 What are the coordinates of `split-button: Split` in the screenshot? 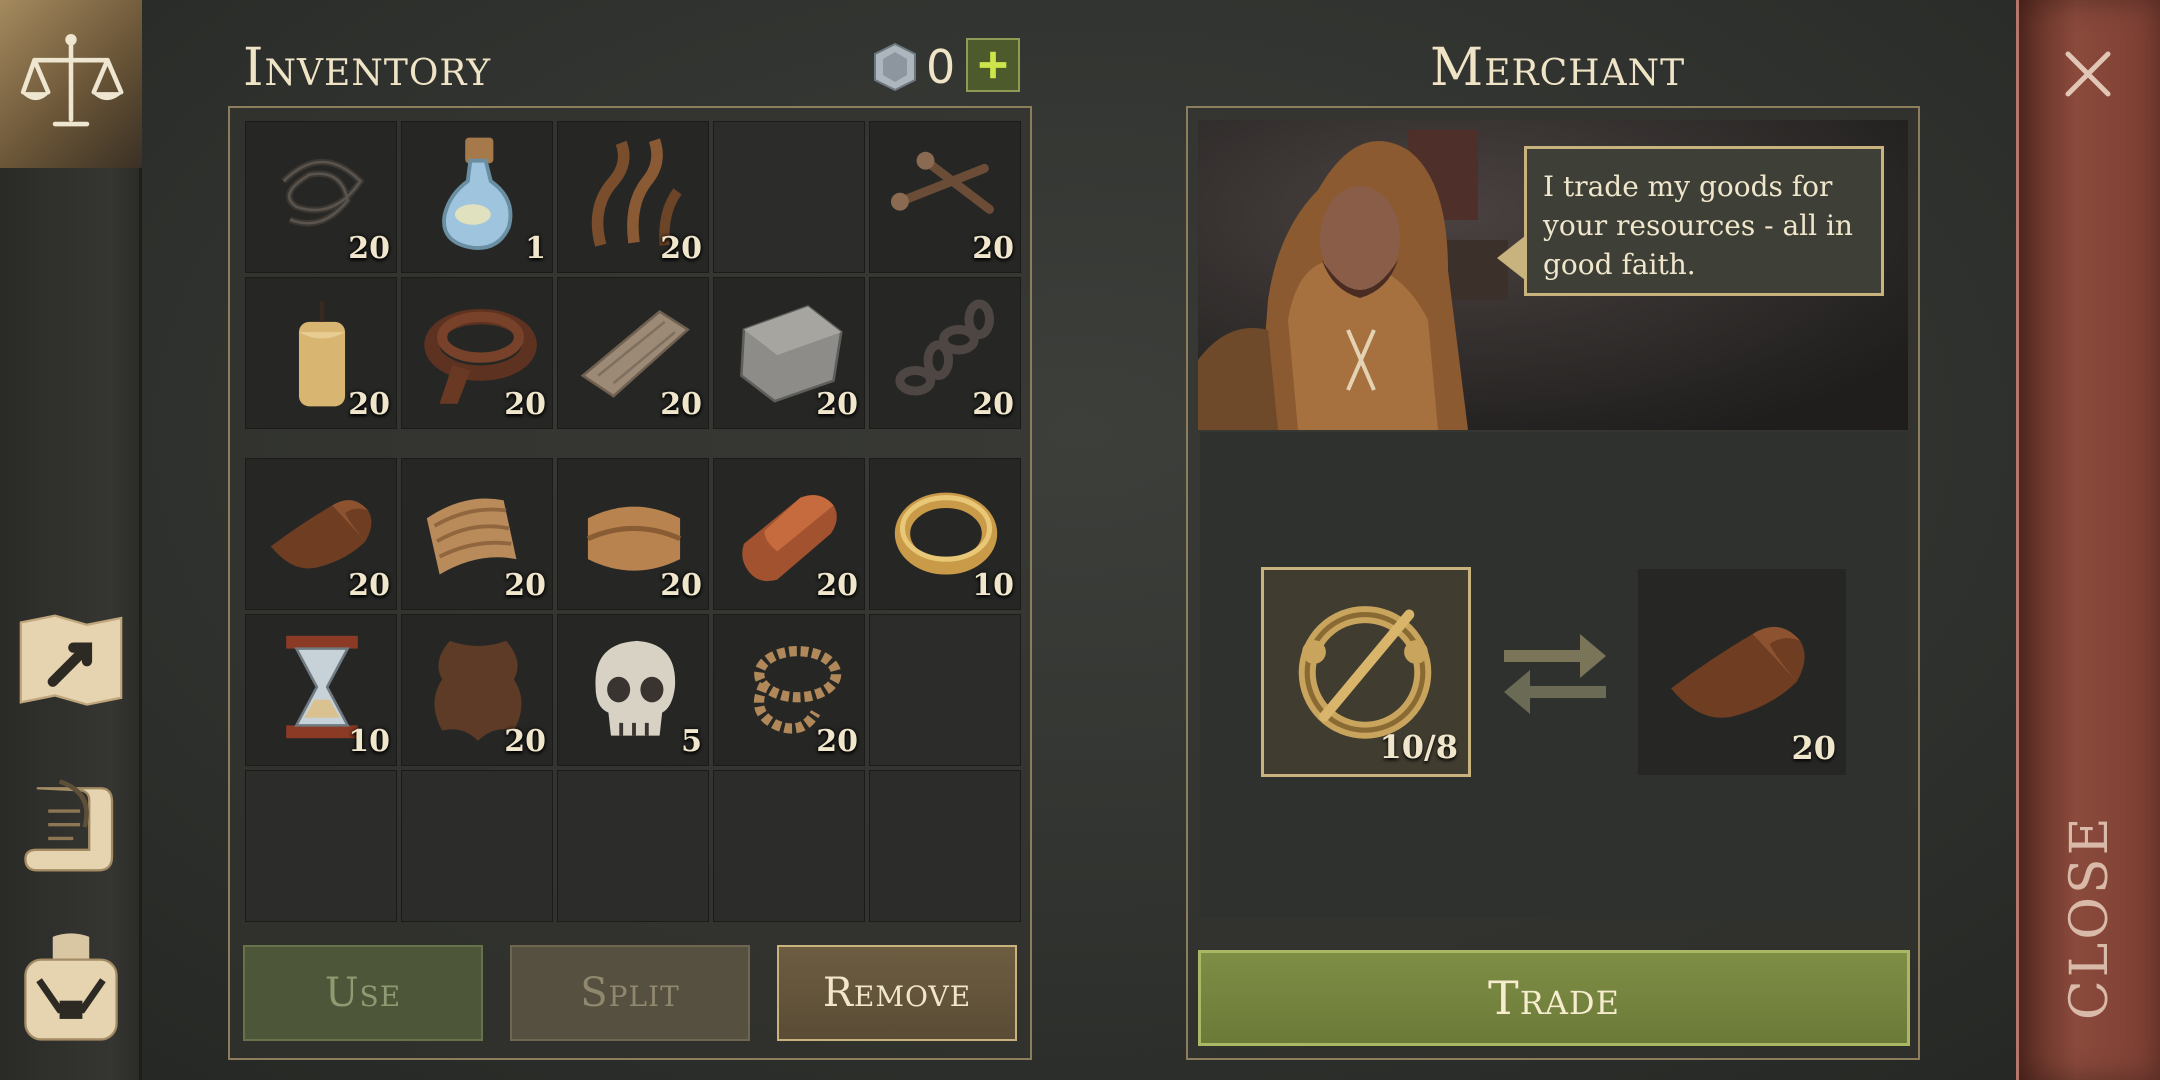 It's located at (630, 993).